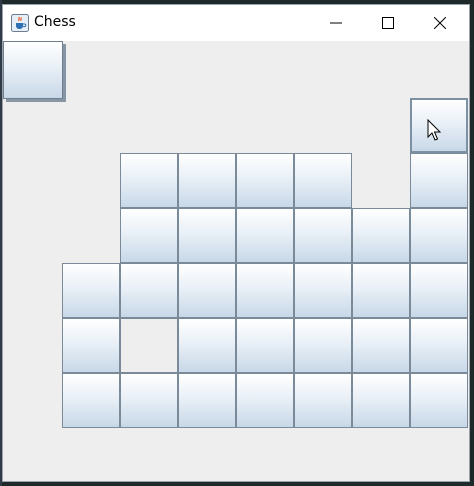  What do you see at coordinates (91, 400) in the screenshot?
I see `board-square-r6-c1` at bounding box center [91, 400].